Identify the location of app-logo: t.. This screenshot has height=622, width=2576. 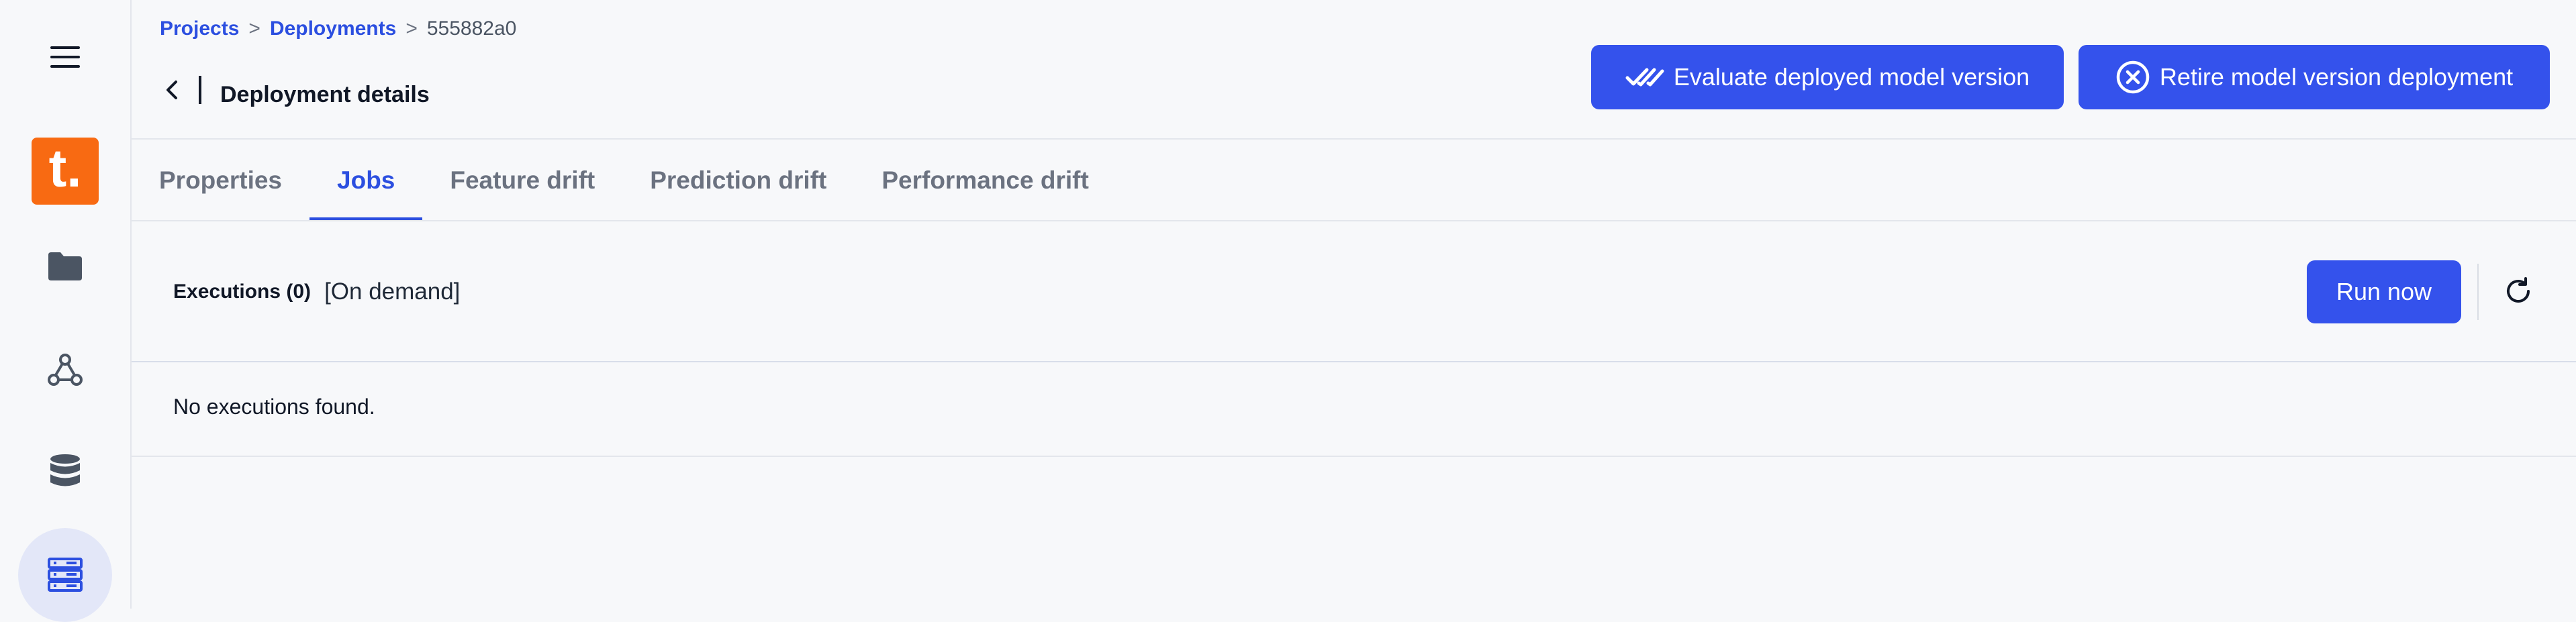
(65, 171).